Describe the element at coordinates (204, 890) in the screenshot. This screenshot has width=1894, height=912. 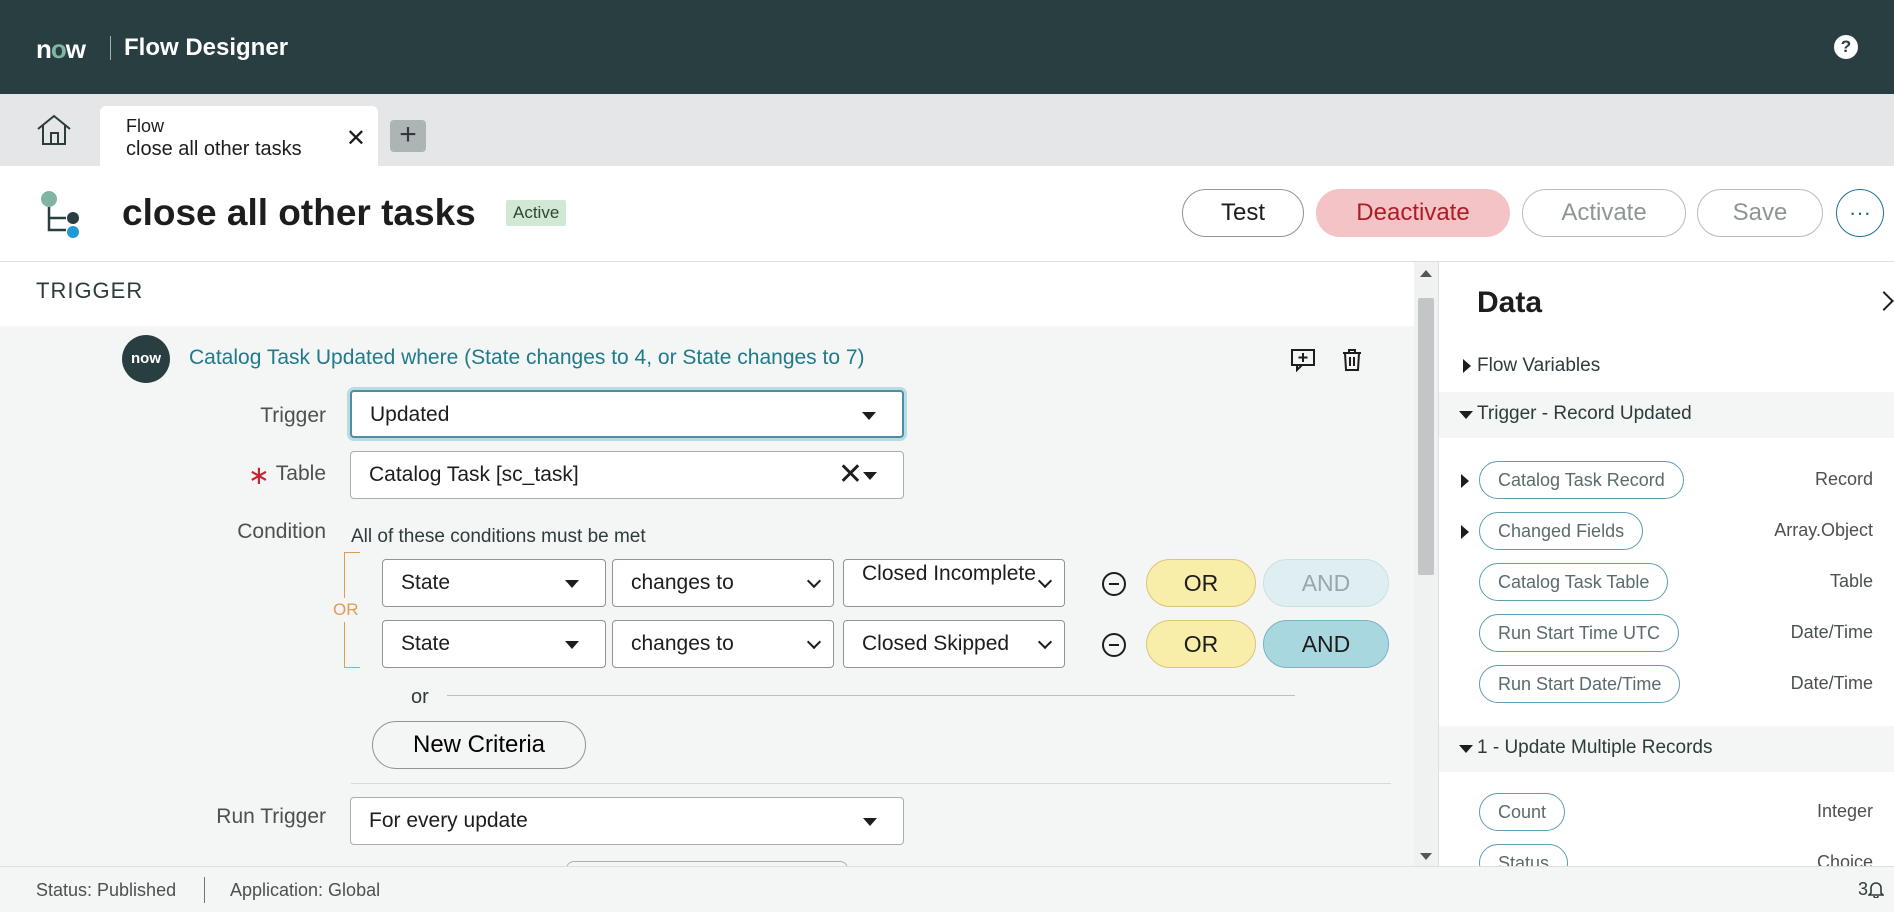
I see `status-separator` at that location.